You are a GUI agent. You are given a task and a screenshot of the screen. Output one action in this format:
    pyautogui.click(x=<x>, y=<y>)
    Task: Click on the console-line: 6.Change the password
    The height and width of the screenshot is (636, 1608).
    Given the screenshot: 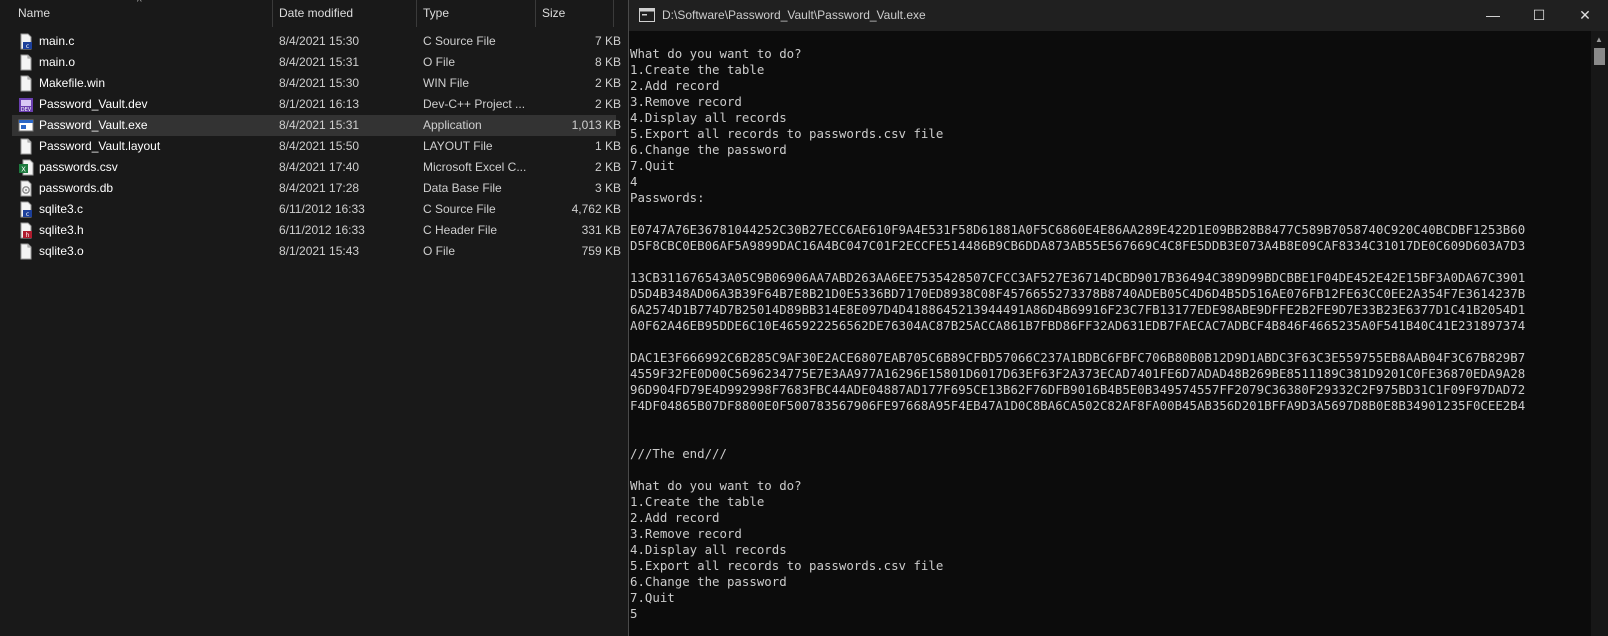 What is the action you would take?
    pyautogui.click(x=708, y=581)
    